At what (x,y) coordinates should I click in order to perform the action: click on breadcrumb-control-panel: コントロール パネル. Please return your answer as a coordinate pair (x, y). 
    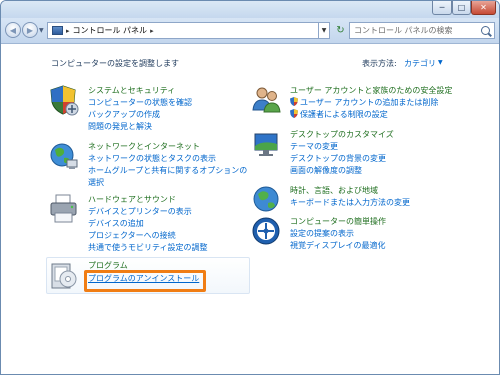
    Looking at the image, I should click on (110, 30).